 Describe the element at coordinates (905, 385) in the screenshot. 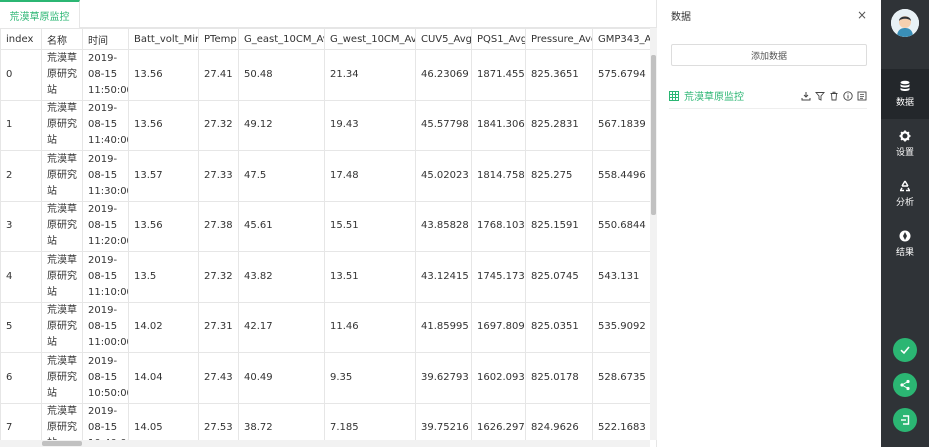

I see `share-button` at that location.